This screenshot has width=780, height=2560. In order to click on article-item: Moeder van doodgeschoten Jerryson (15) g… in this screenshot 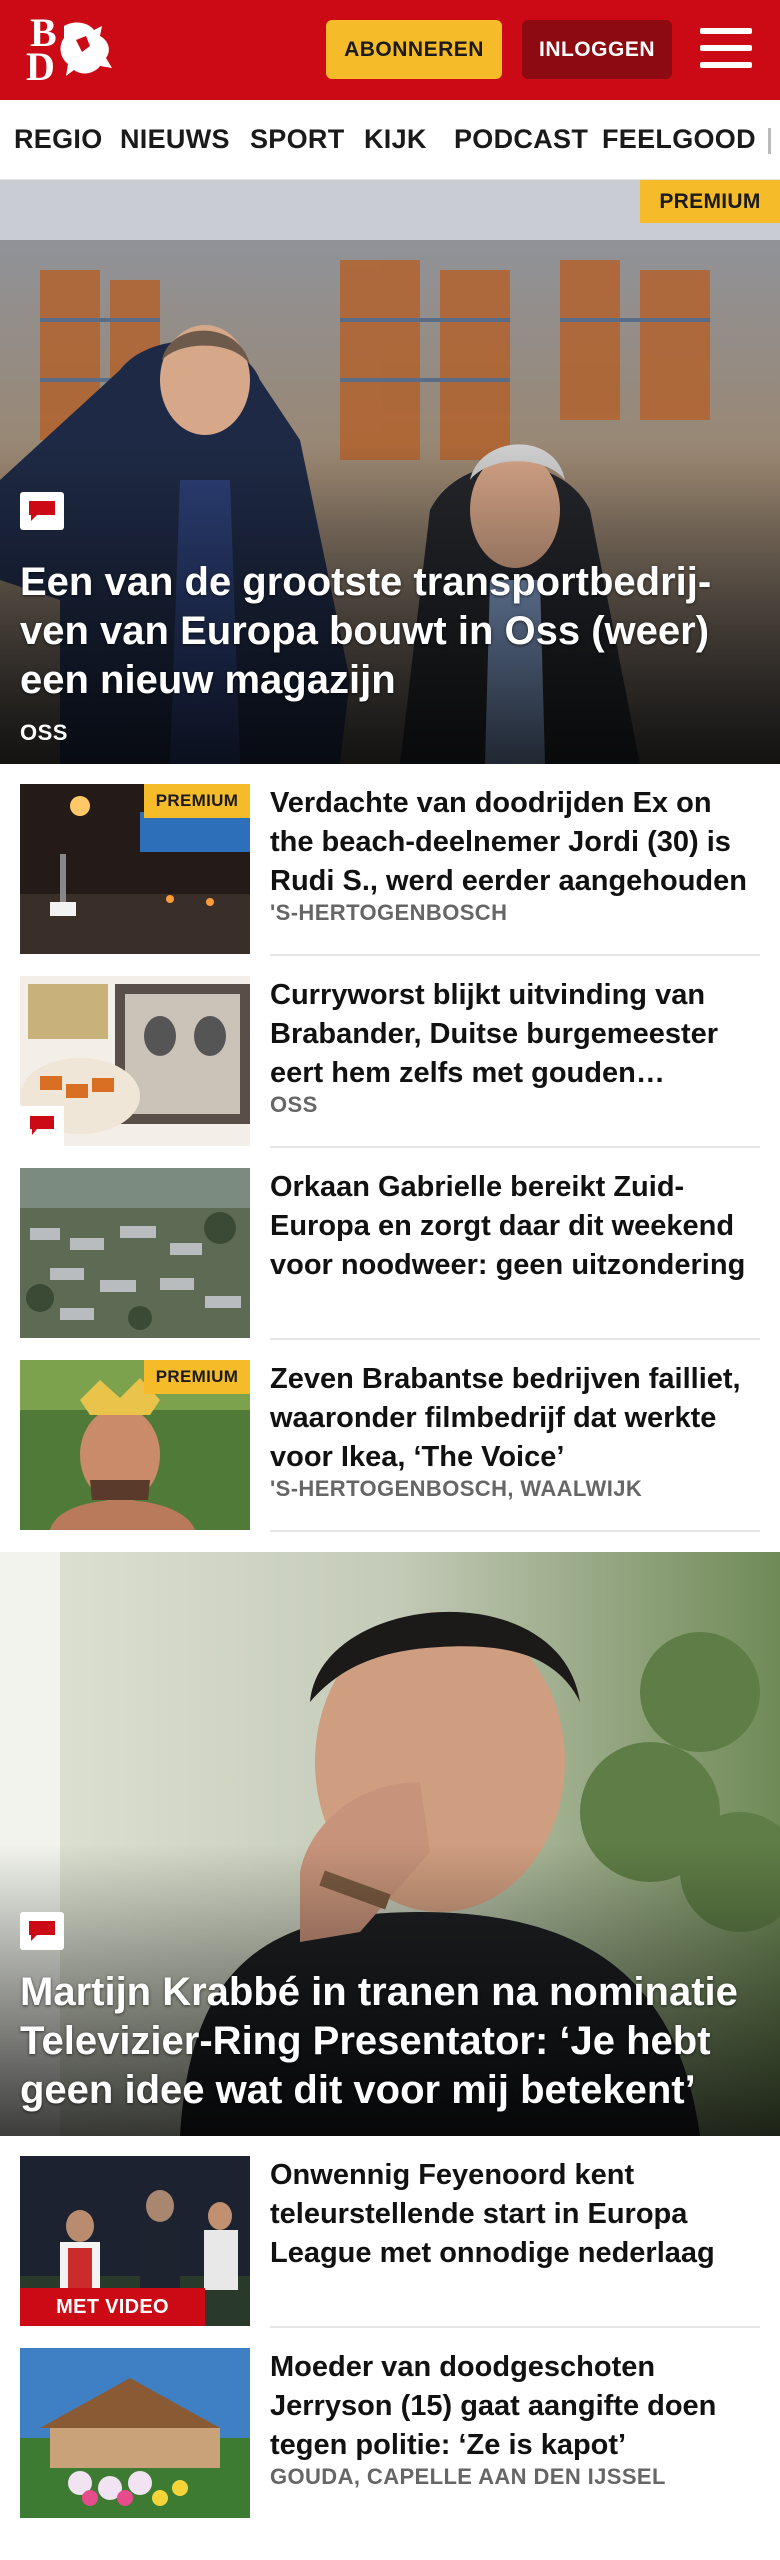, I will do `click(390, 2424)`.